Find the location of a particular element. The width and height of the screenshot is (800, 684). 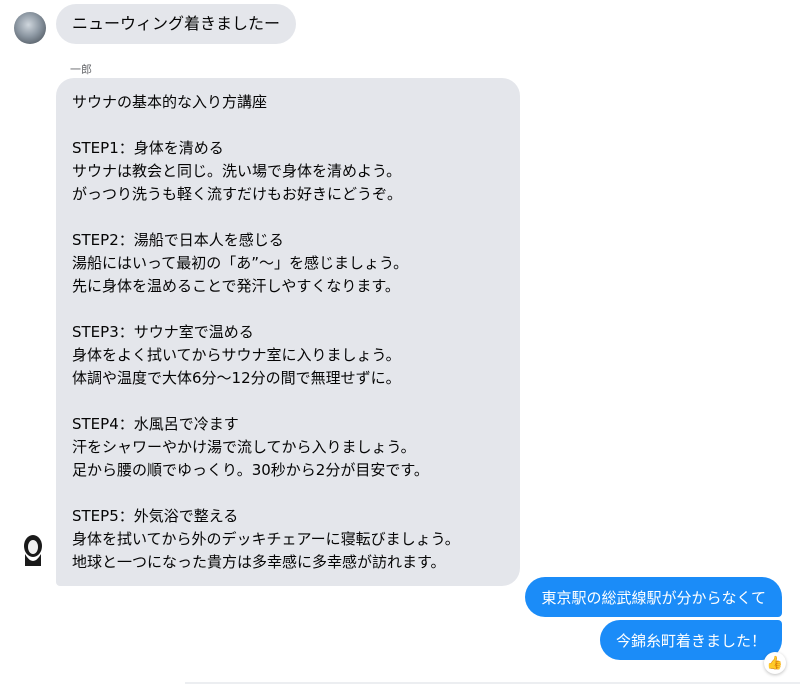

message-line: 先に身体を温めることで発汗しやすくなります。 is located at coordinates (236, 286).